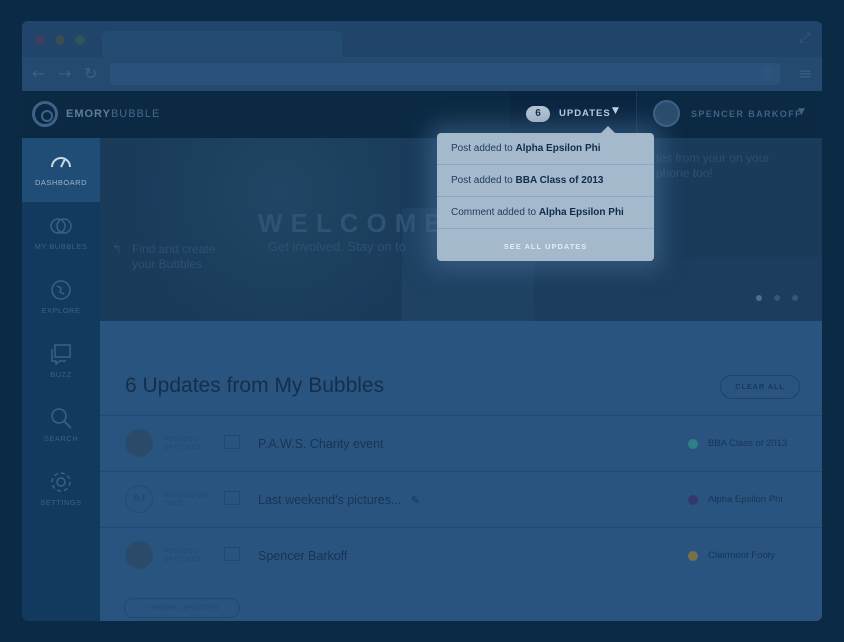 The height and width of the screenshot is (642, 844). What do you see at coordinates (64, 74) in the screenshot?
I see `forward-arrow-icon: →` at bounding box center [64, 74].